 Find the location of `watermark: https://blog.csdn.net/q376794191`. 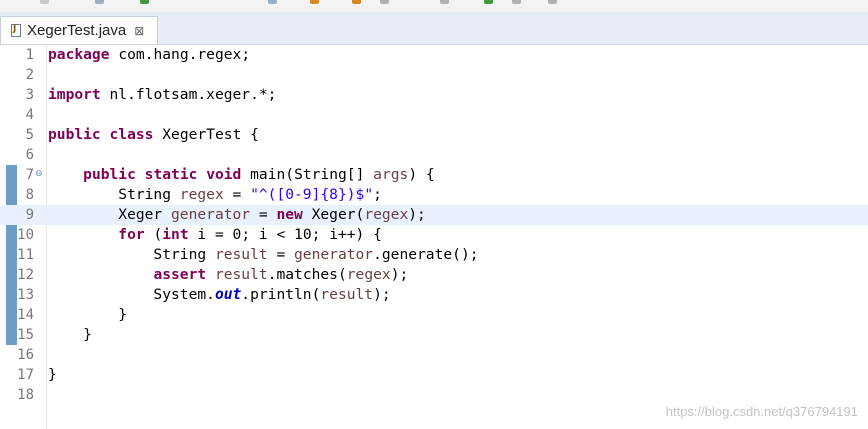

watermark: https://blog.csdn.net/q376794191 is located at coordinates (761, 411).